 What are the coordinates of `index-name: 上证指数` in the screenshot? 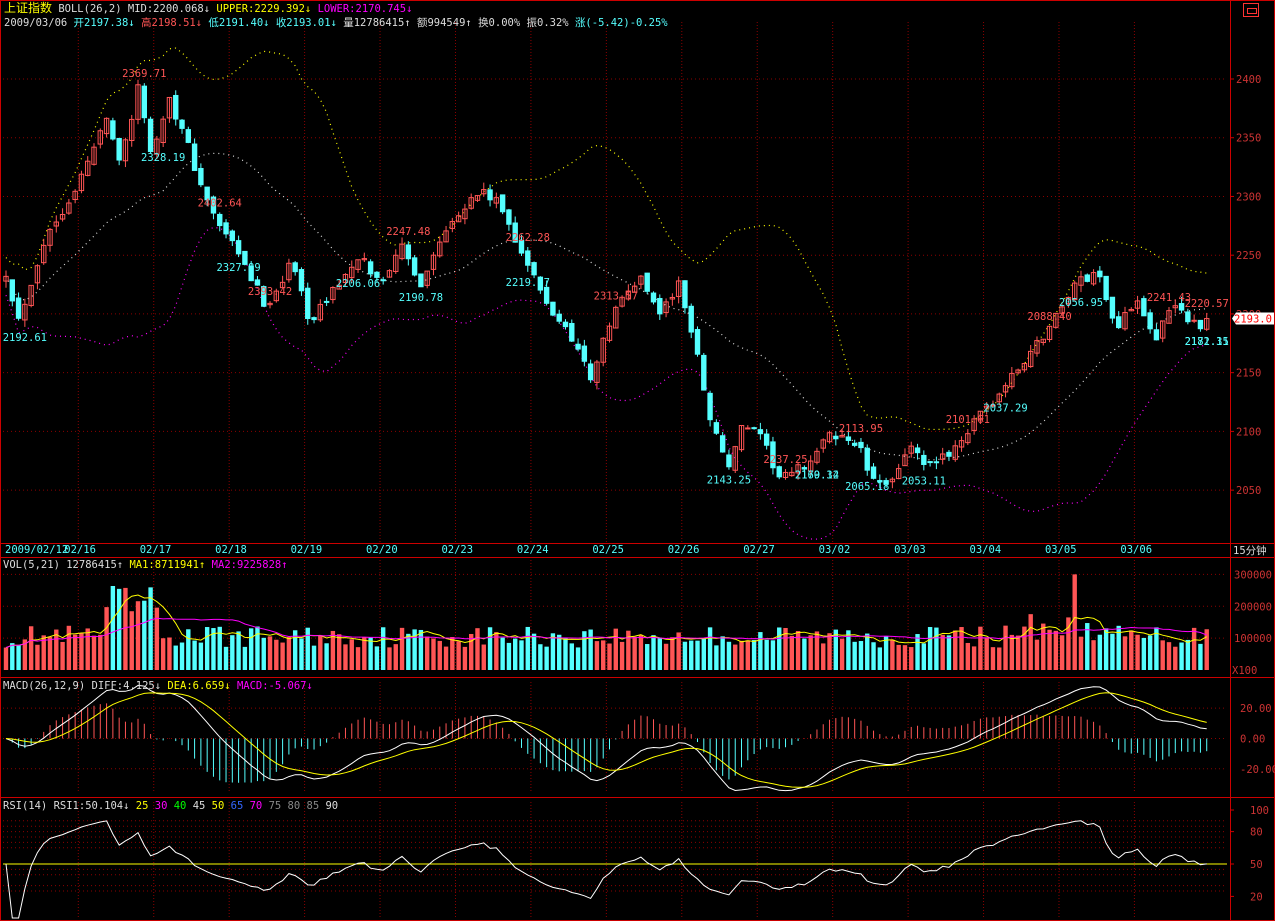 It's located at (28, 8).